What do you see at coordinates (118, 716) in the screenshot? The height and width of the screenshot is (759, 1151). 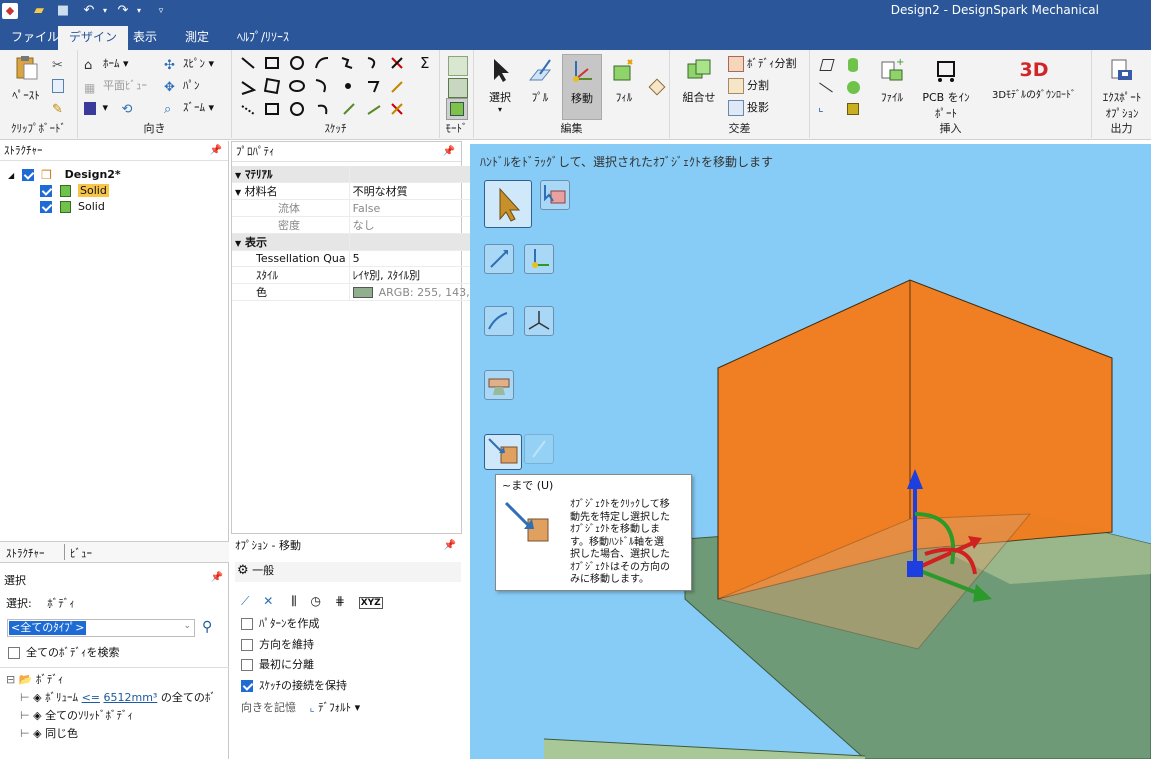 I see `selection-tree-item: ⊢ ◈ 全てのｿﾘｯﾄﾞﾎﾞﾃﾞｨ` at bounding box center [118, 716].